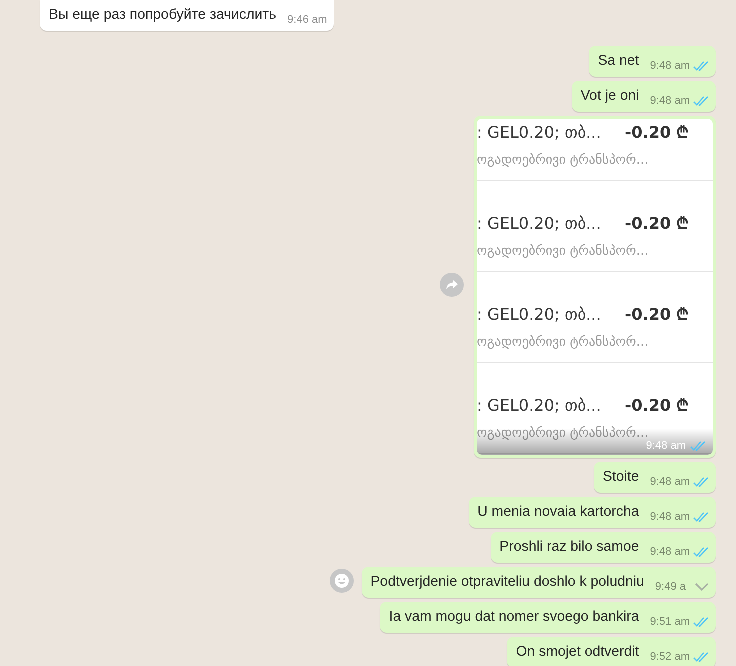 This screenshot has height=666, width=736. What do you see at coordinates (570, 547) in the screenshot?
I see `message-text: Proshli raz bilo samoe` at bounding box center [570, 547].